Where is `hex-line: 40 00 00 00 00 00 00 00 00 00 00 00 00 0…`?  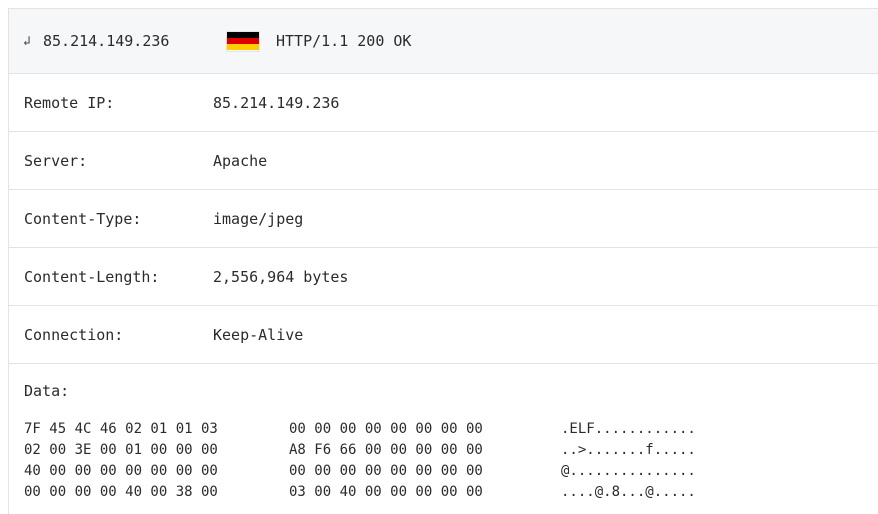
hex-line: 40 00 00 00 00 00 00 00 00 00 00 00 00 0… is located at coordinates (451, 471).